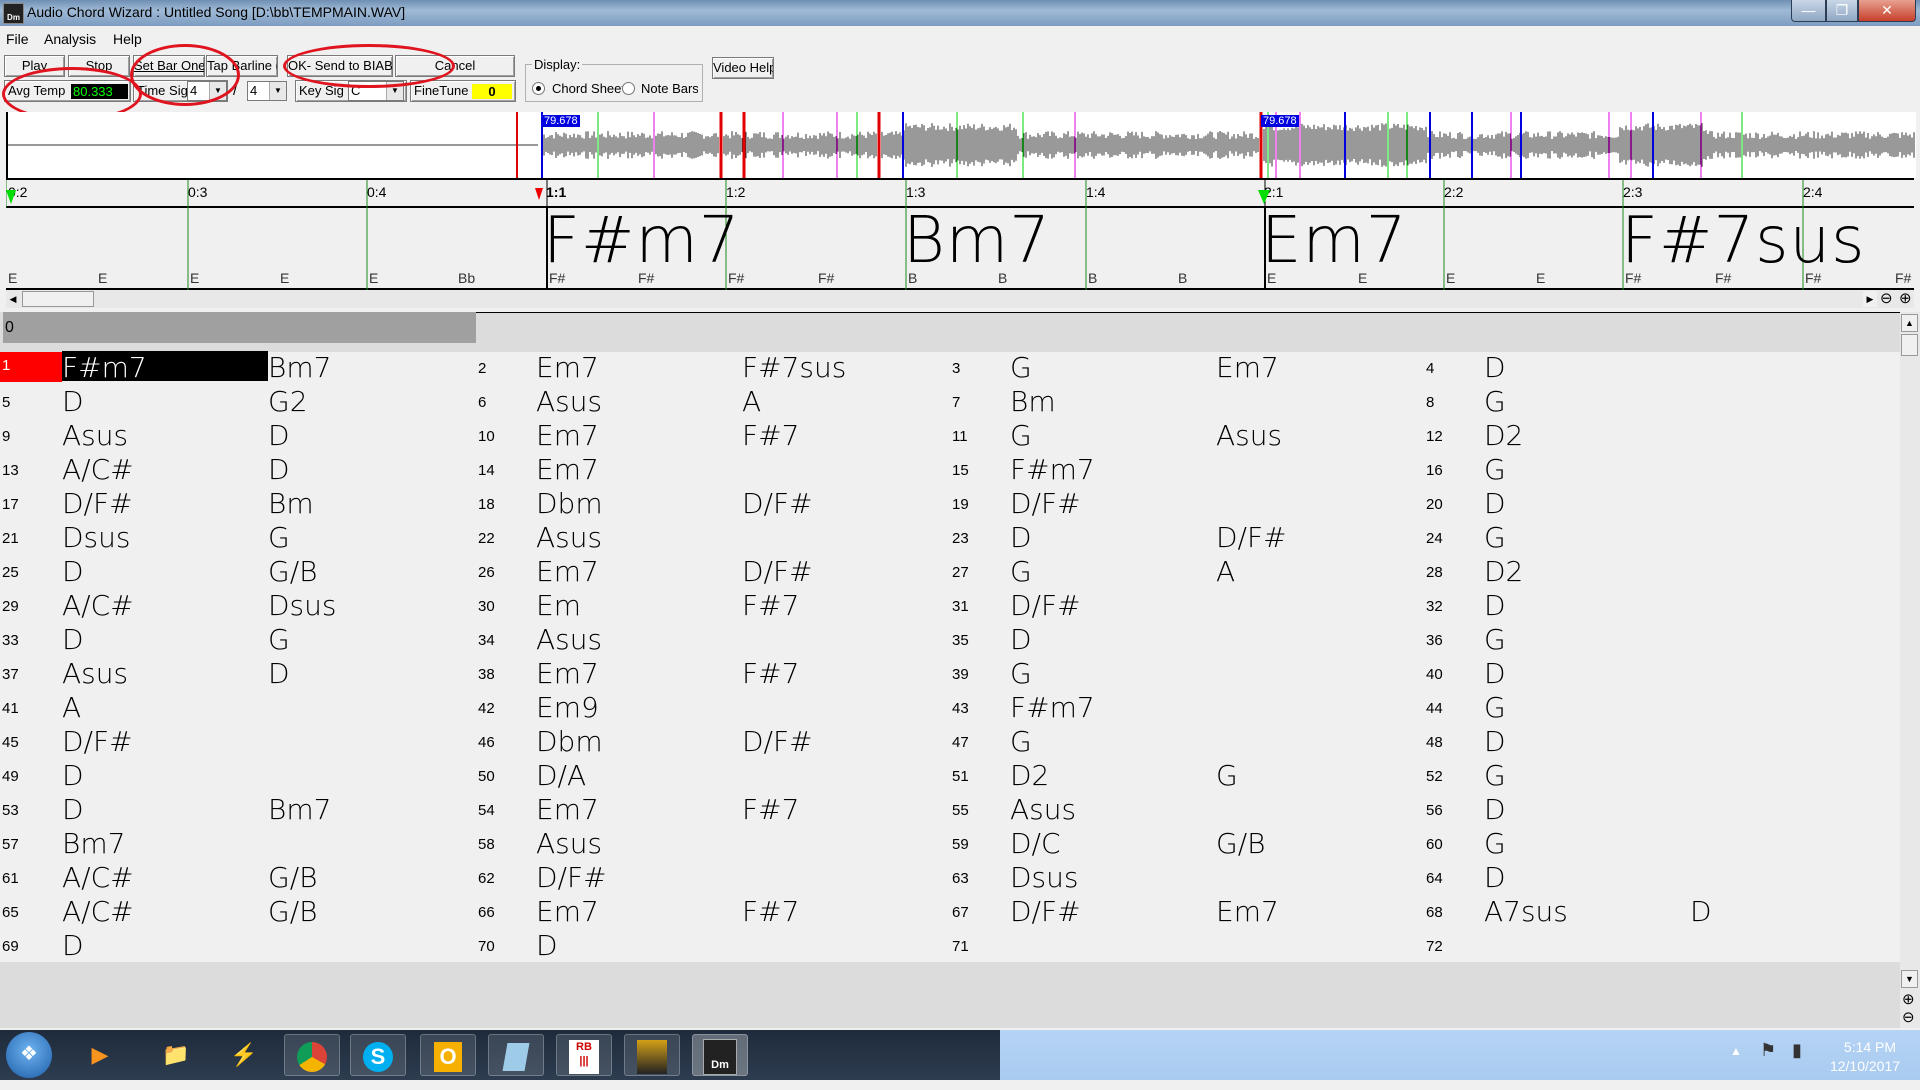  What do you see at coordinates (169, 66) in the screenshot?
I see `set-bar-one-button: Set Bar One` at bounding box center [169, 66].